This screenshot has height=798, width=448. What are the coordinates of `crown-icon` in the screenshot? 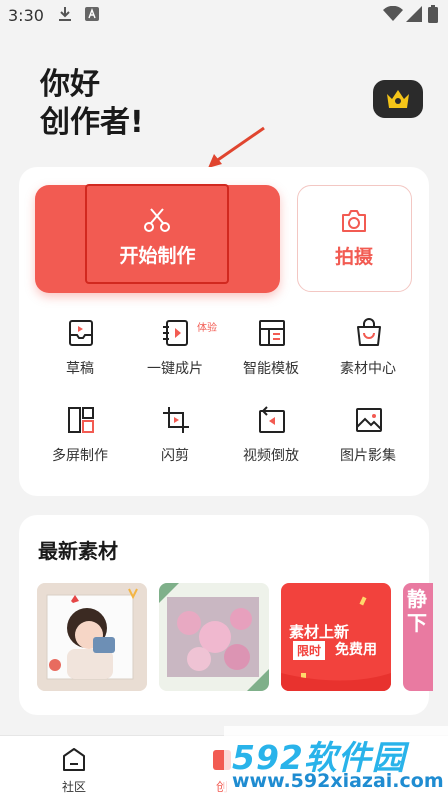 It's located at (398, 99).